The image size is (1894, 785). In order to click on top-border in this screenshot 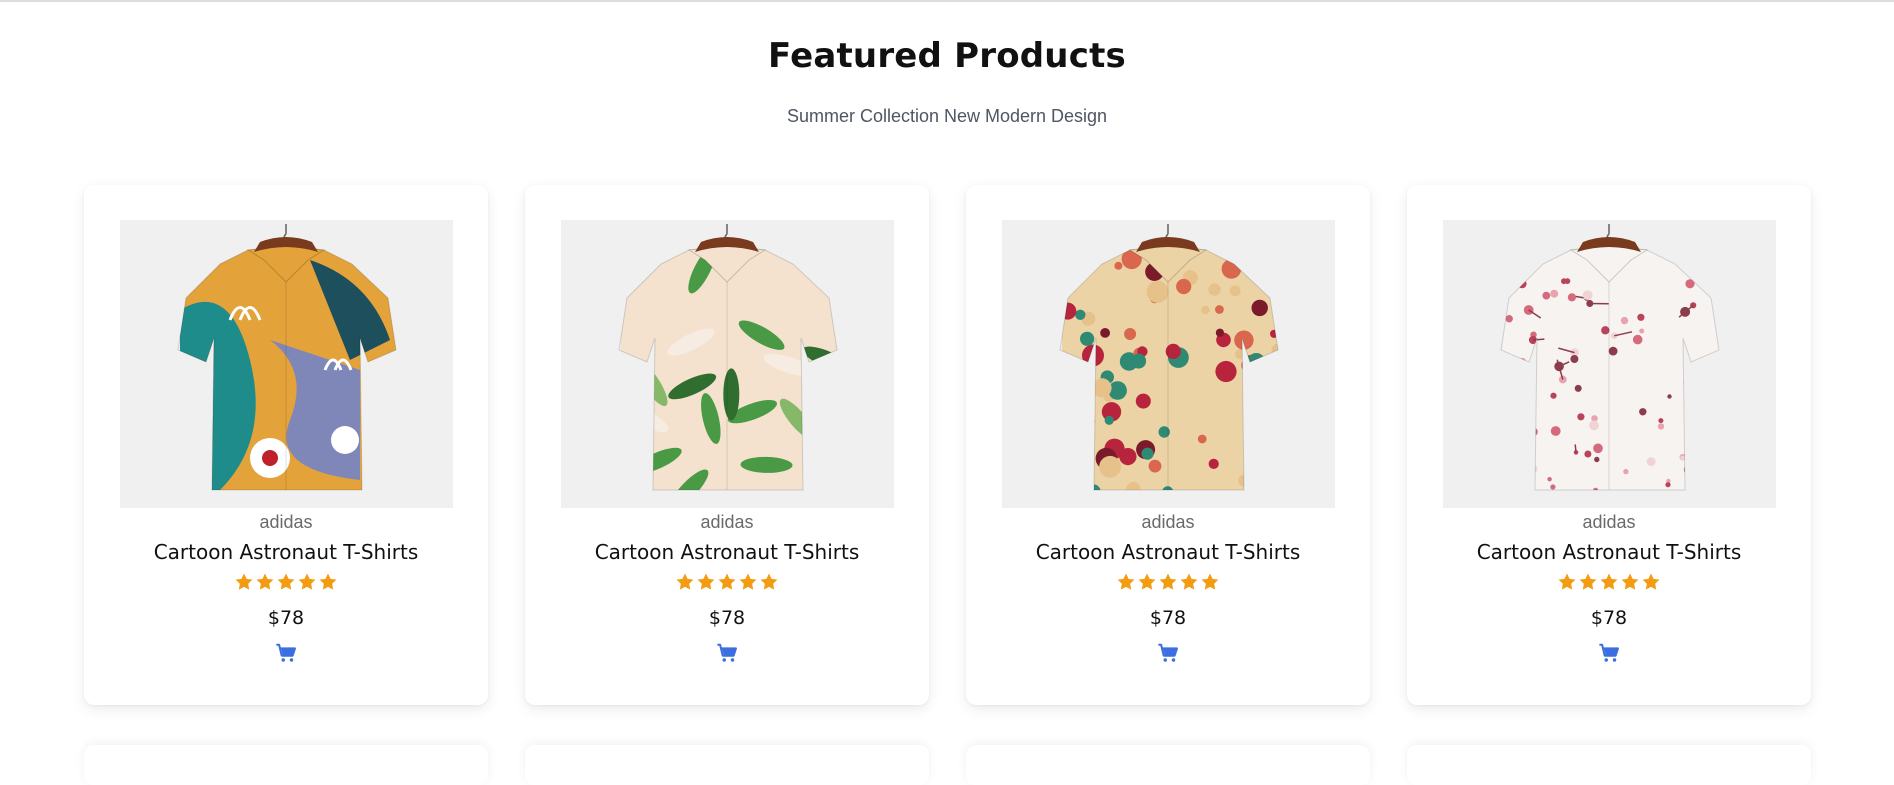, I will do `click(947, 1)`.